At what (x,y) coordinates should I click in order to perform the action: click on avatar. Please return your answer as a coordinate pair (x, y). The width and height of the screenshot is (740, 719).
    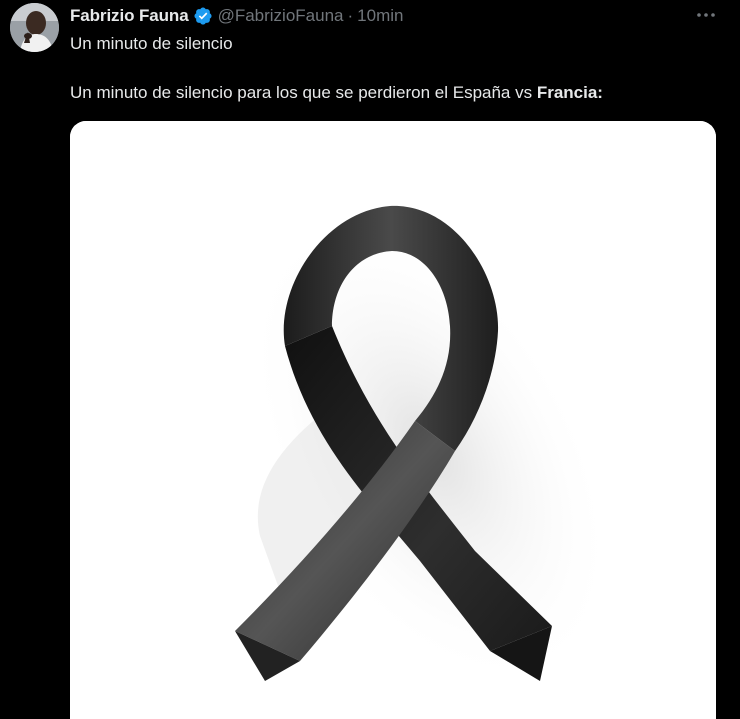
    Looking at the image, I should click on (34, 27).